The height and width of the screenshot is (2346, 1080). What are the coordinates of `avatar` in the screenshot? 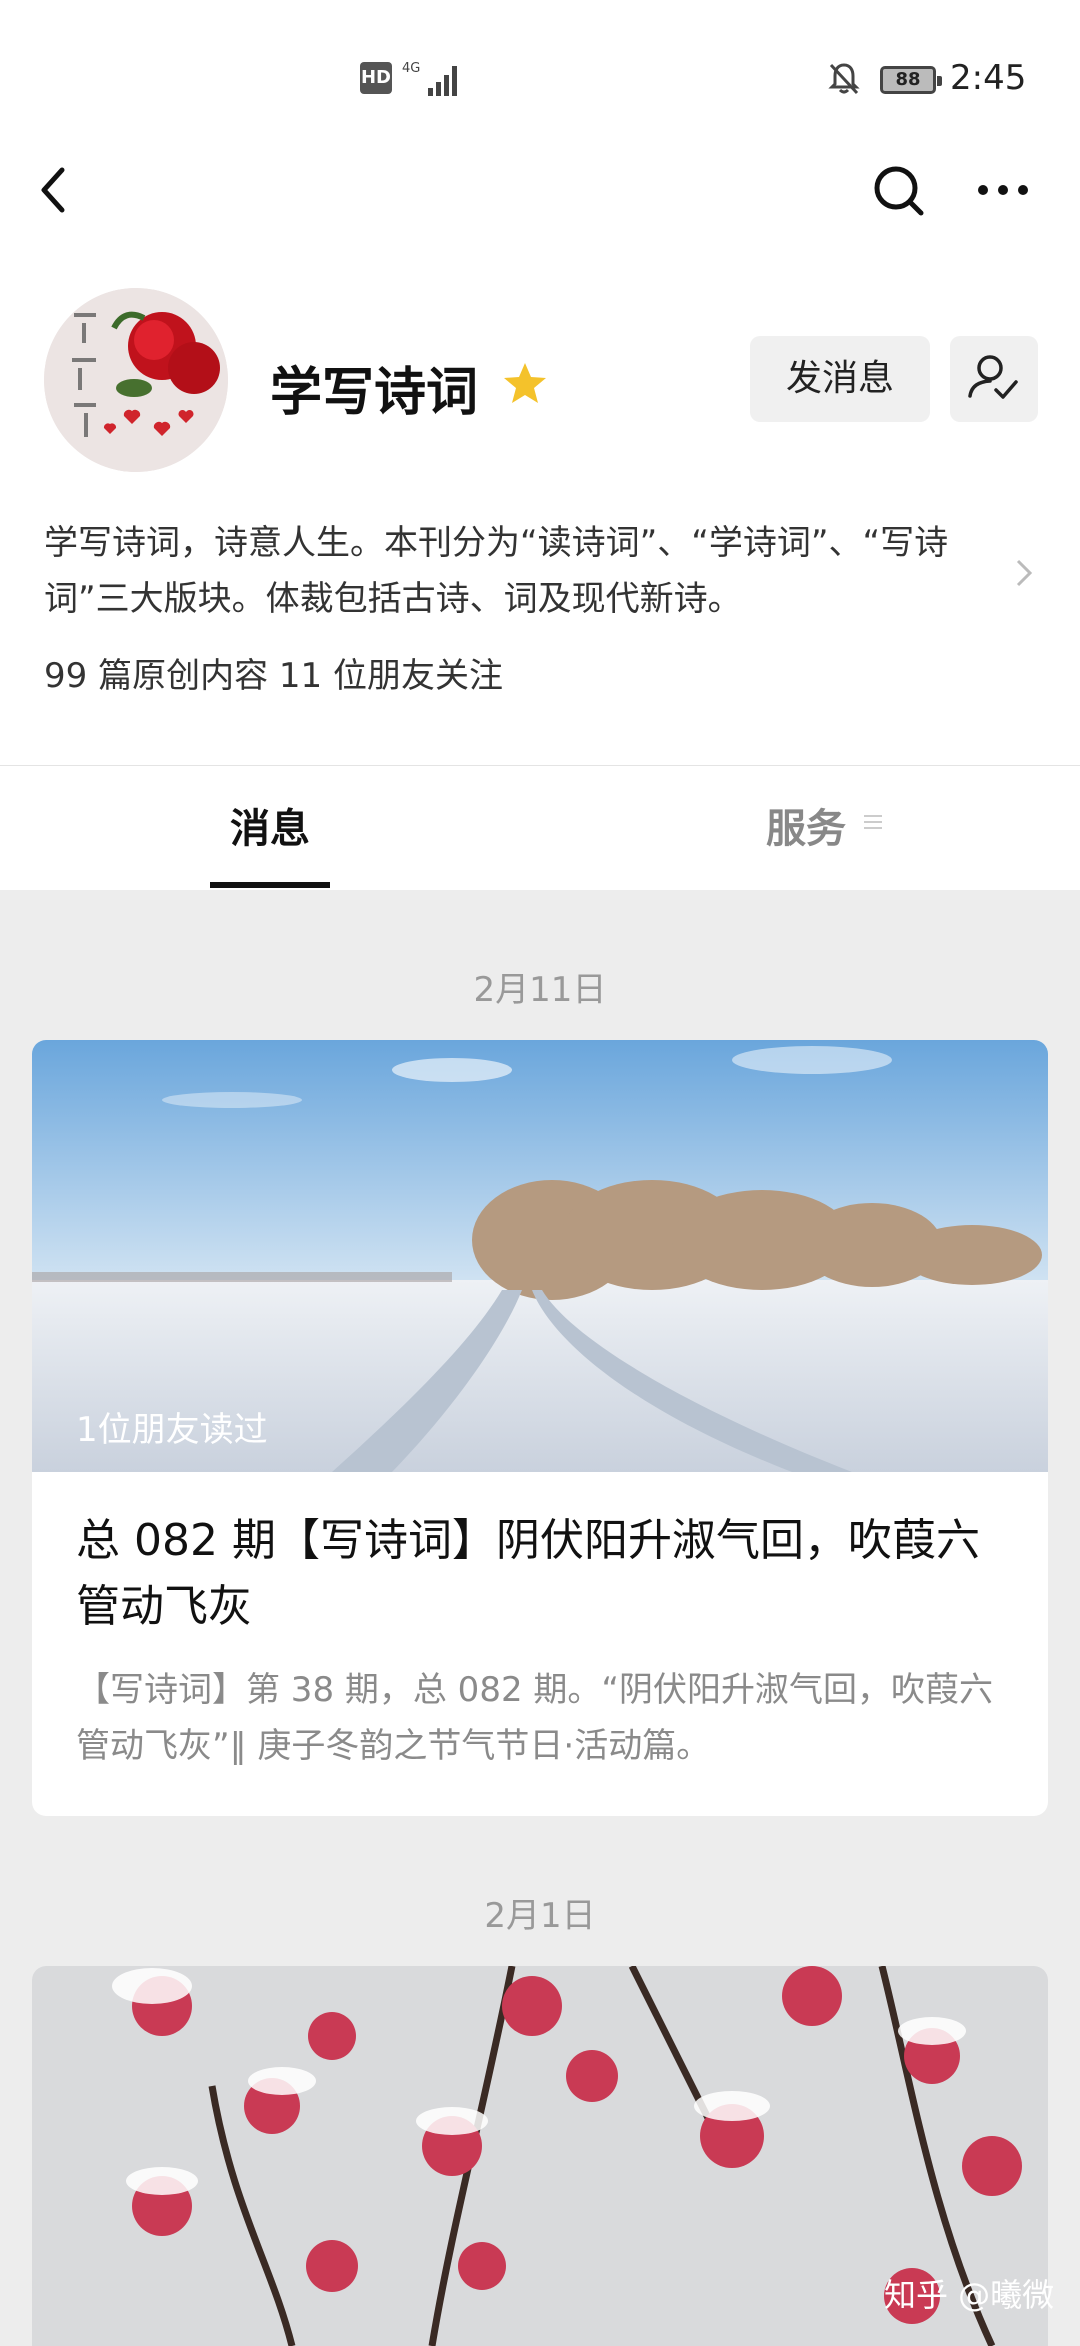 It's located at (136, 380).